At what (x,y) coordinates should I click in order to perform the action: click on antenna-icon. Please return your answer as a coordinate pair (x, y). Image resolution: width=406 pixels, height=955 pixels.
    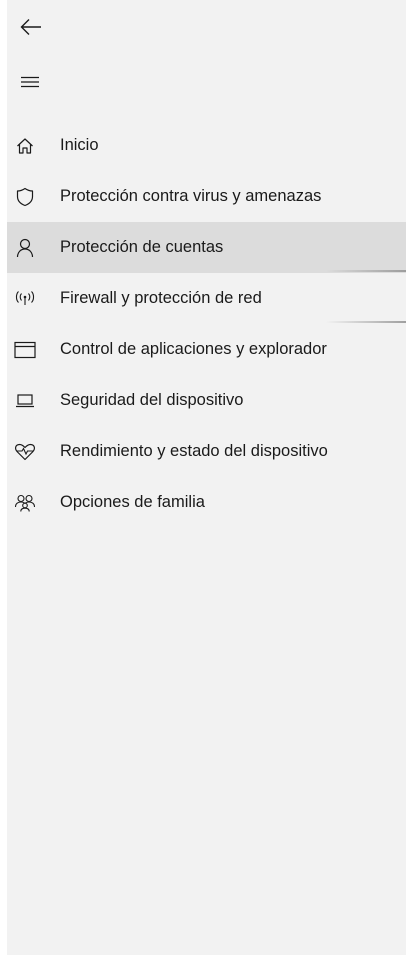
    Looking at the image, I should click on (25, 299).